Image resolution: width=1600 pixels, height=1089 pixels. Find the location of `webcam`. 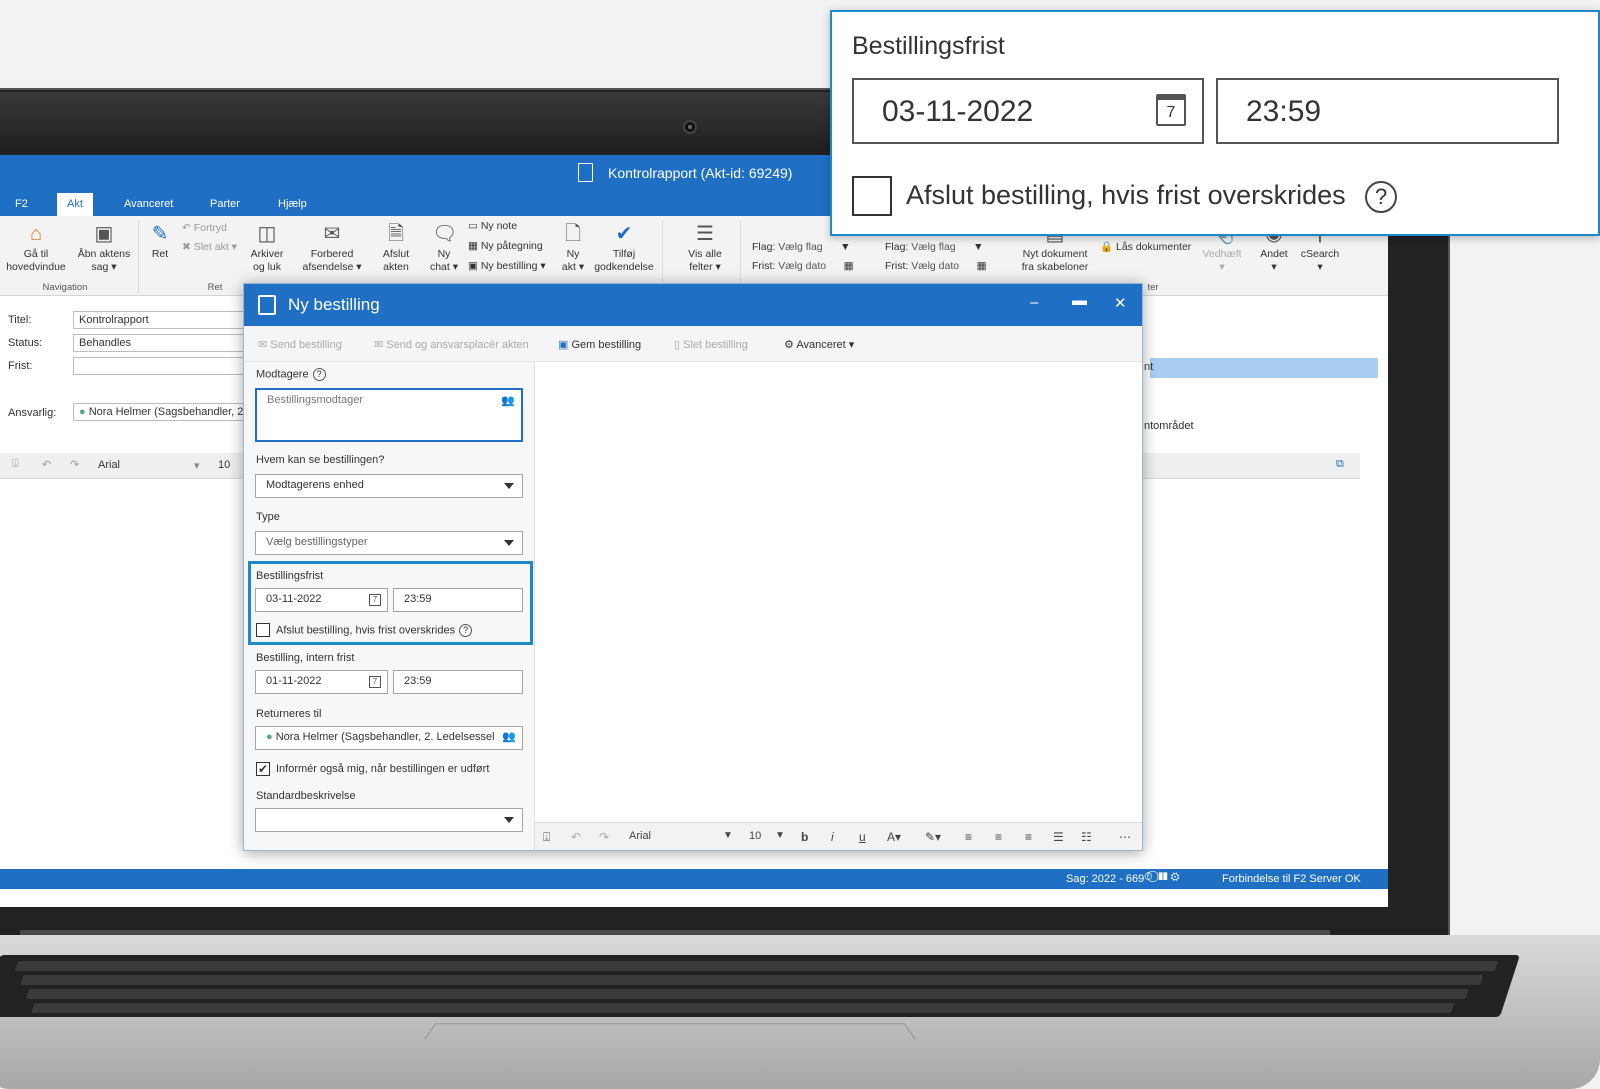

webcam is located at coordinates (690, 127).